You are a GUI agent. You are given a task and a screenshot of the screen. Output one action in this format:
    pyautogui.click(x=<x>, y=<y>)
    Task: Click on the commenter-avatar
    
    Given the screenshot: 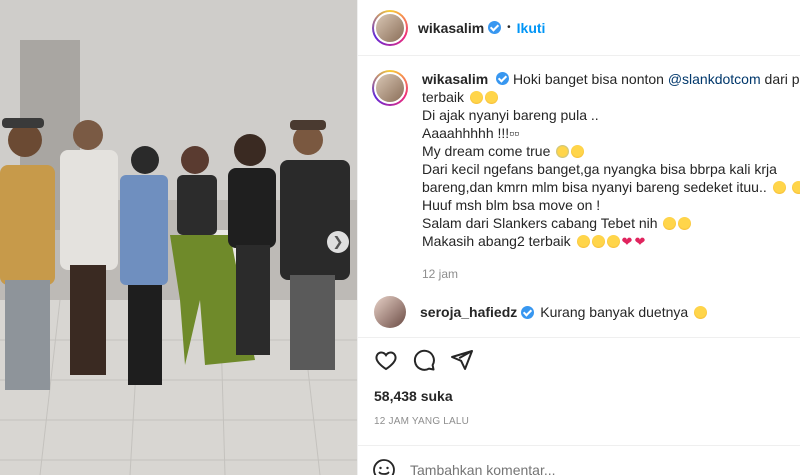 What is the action you would take?
    pyautogui.click(x=390, y=312)
    